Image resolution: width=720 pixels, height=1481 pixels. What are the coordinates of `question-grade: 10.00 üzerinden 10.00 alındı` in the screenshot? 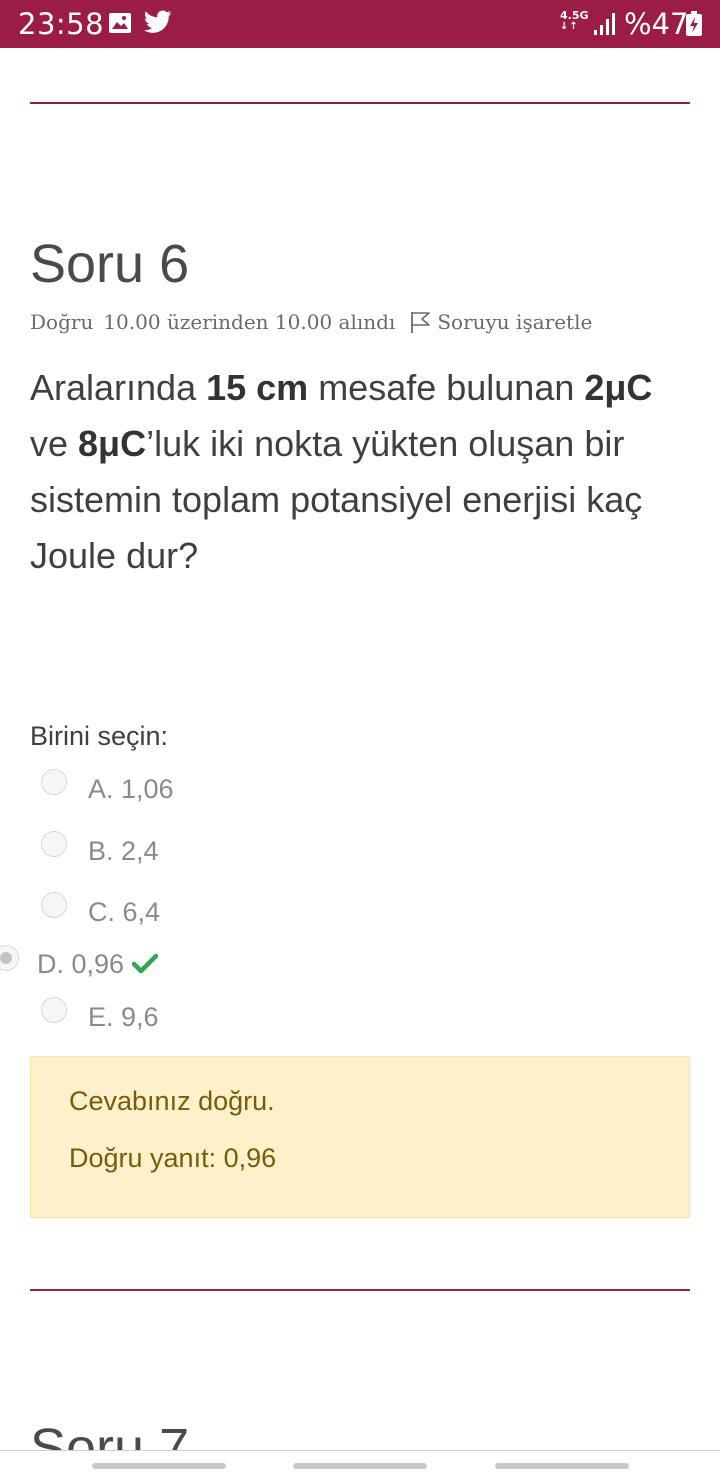 It's located at (249, 322).